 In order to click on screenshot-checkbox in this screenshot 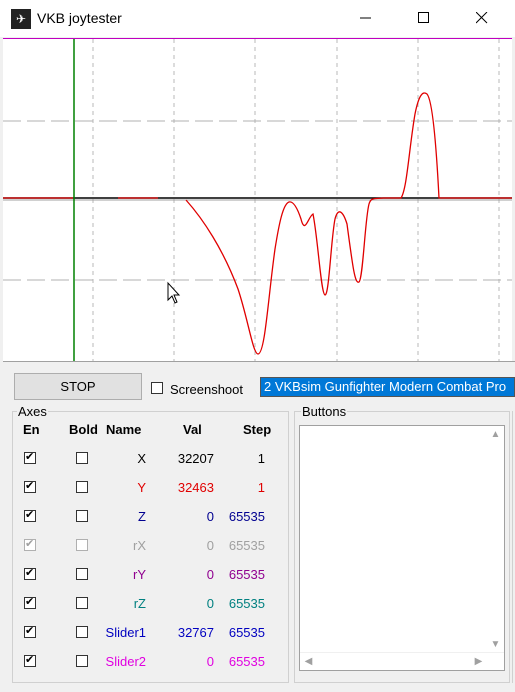, I will do `click(157, 388)`.